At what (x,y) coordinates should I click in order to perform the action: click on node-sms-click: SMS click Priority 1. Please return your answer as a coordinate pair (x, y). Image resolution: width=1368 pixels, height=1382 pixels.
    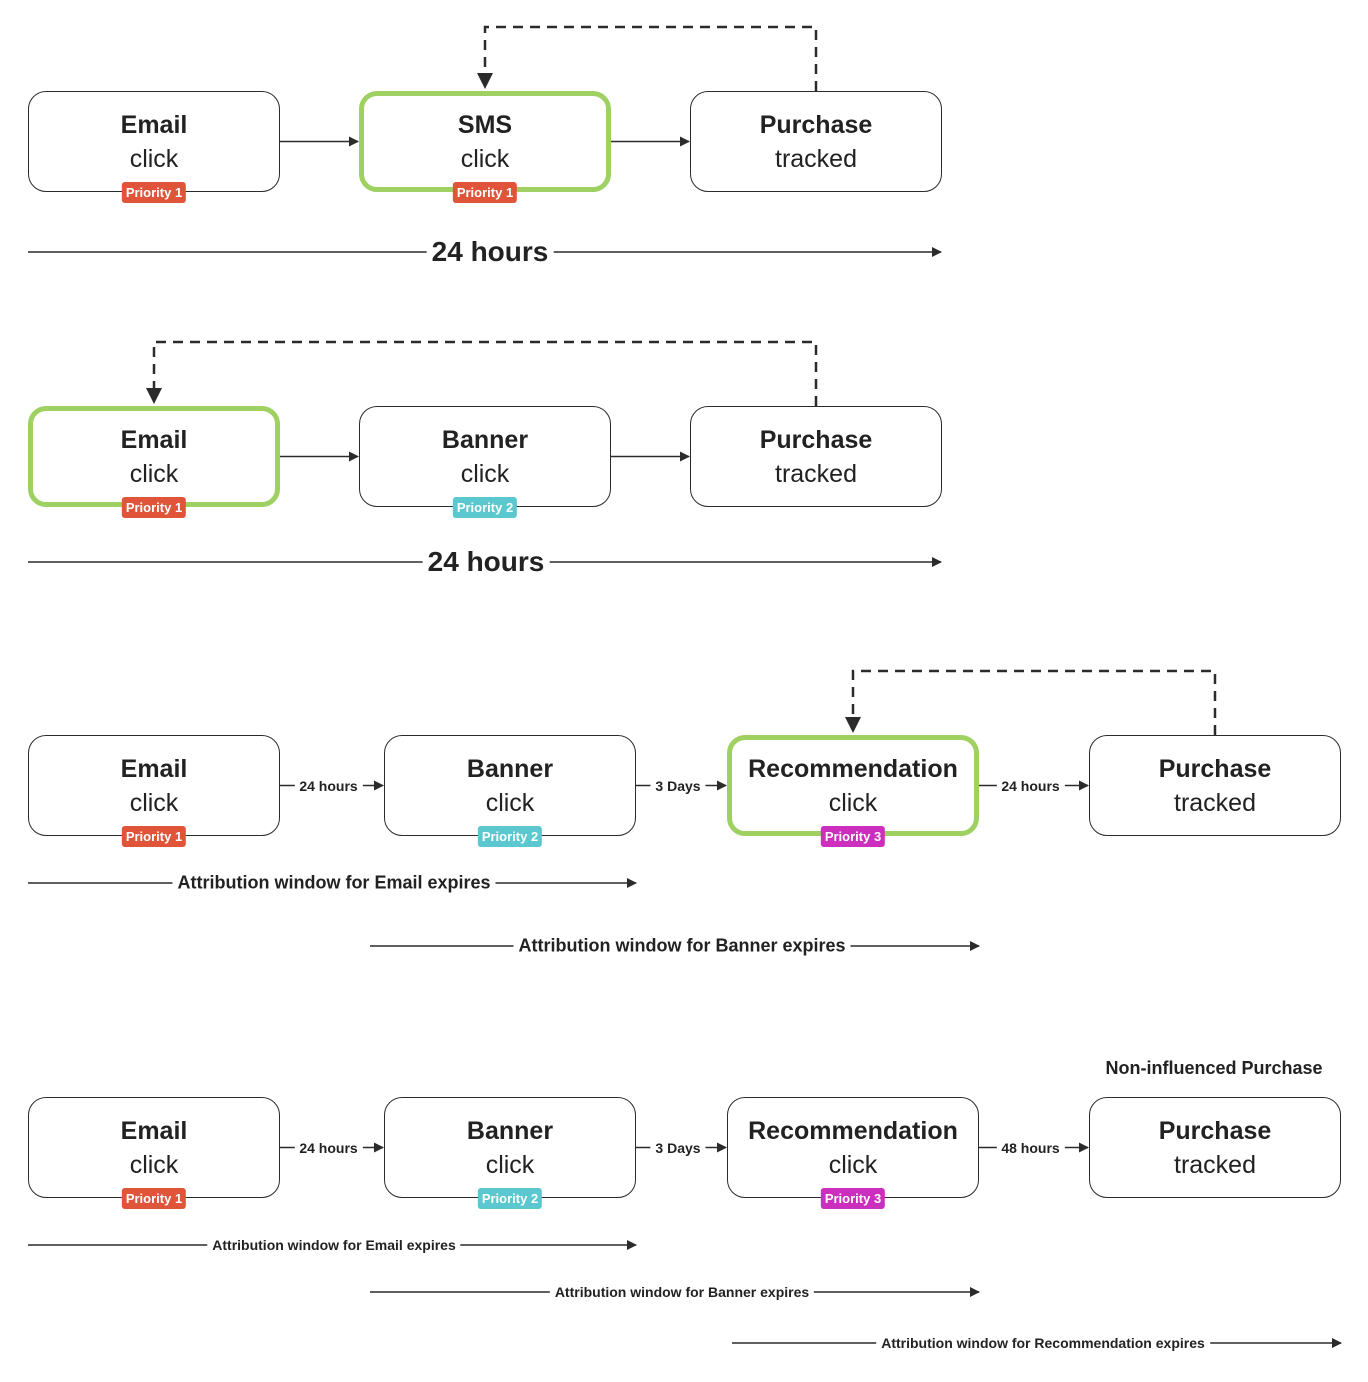
    Looking at the image, I should click on (485, 147).